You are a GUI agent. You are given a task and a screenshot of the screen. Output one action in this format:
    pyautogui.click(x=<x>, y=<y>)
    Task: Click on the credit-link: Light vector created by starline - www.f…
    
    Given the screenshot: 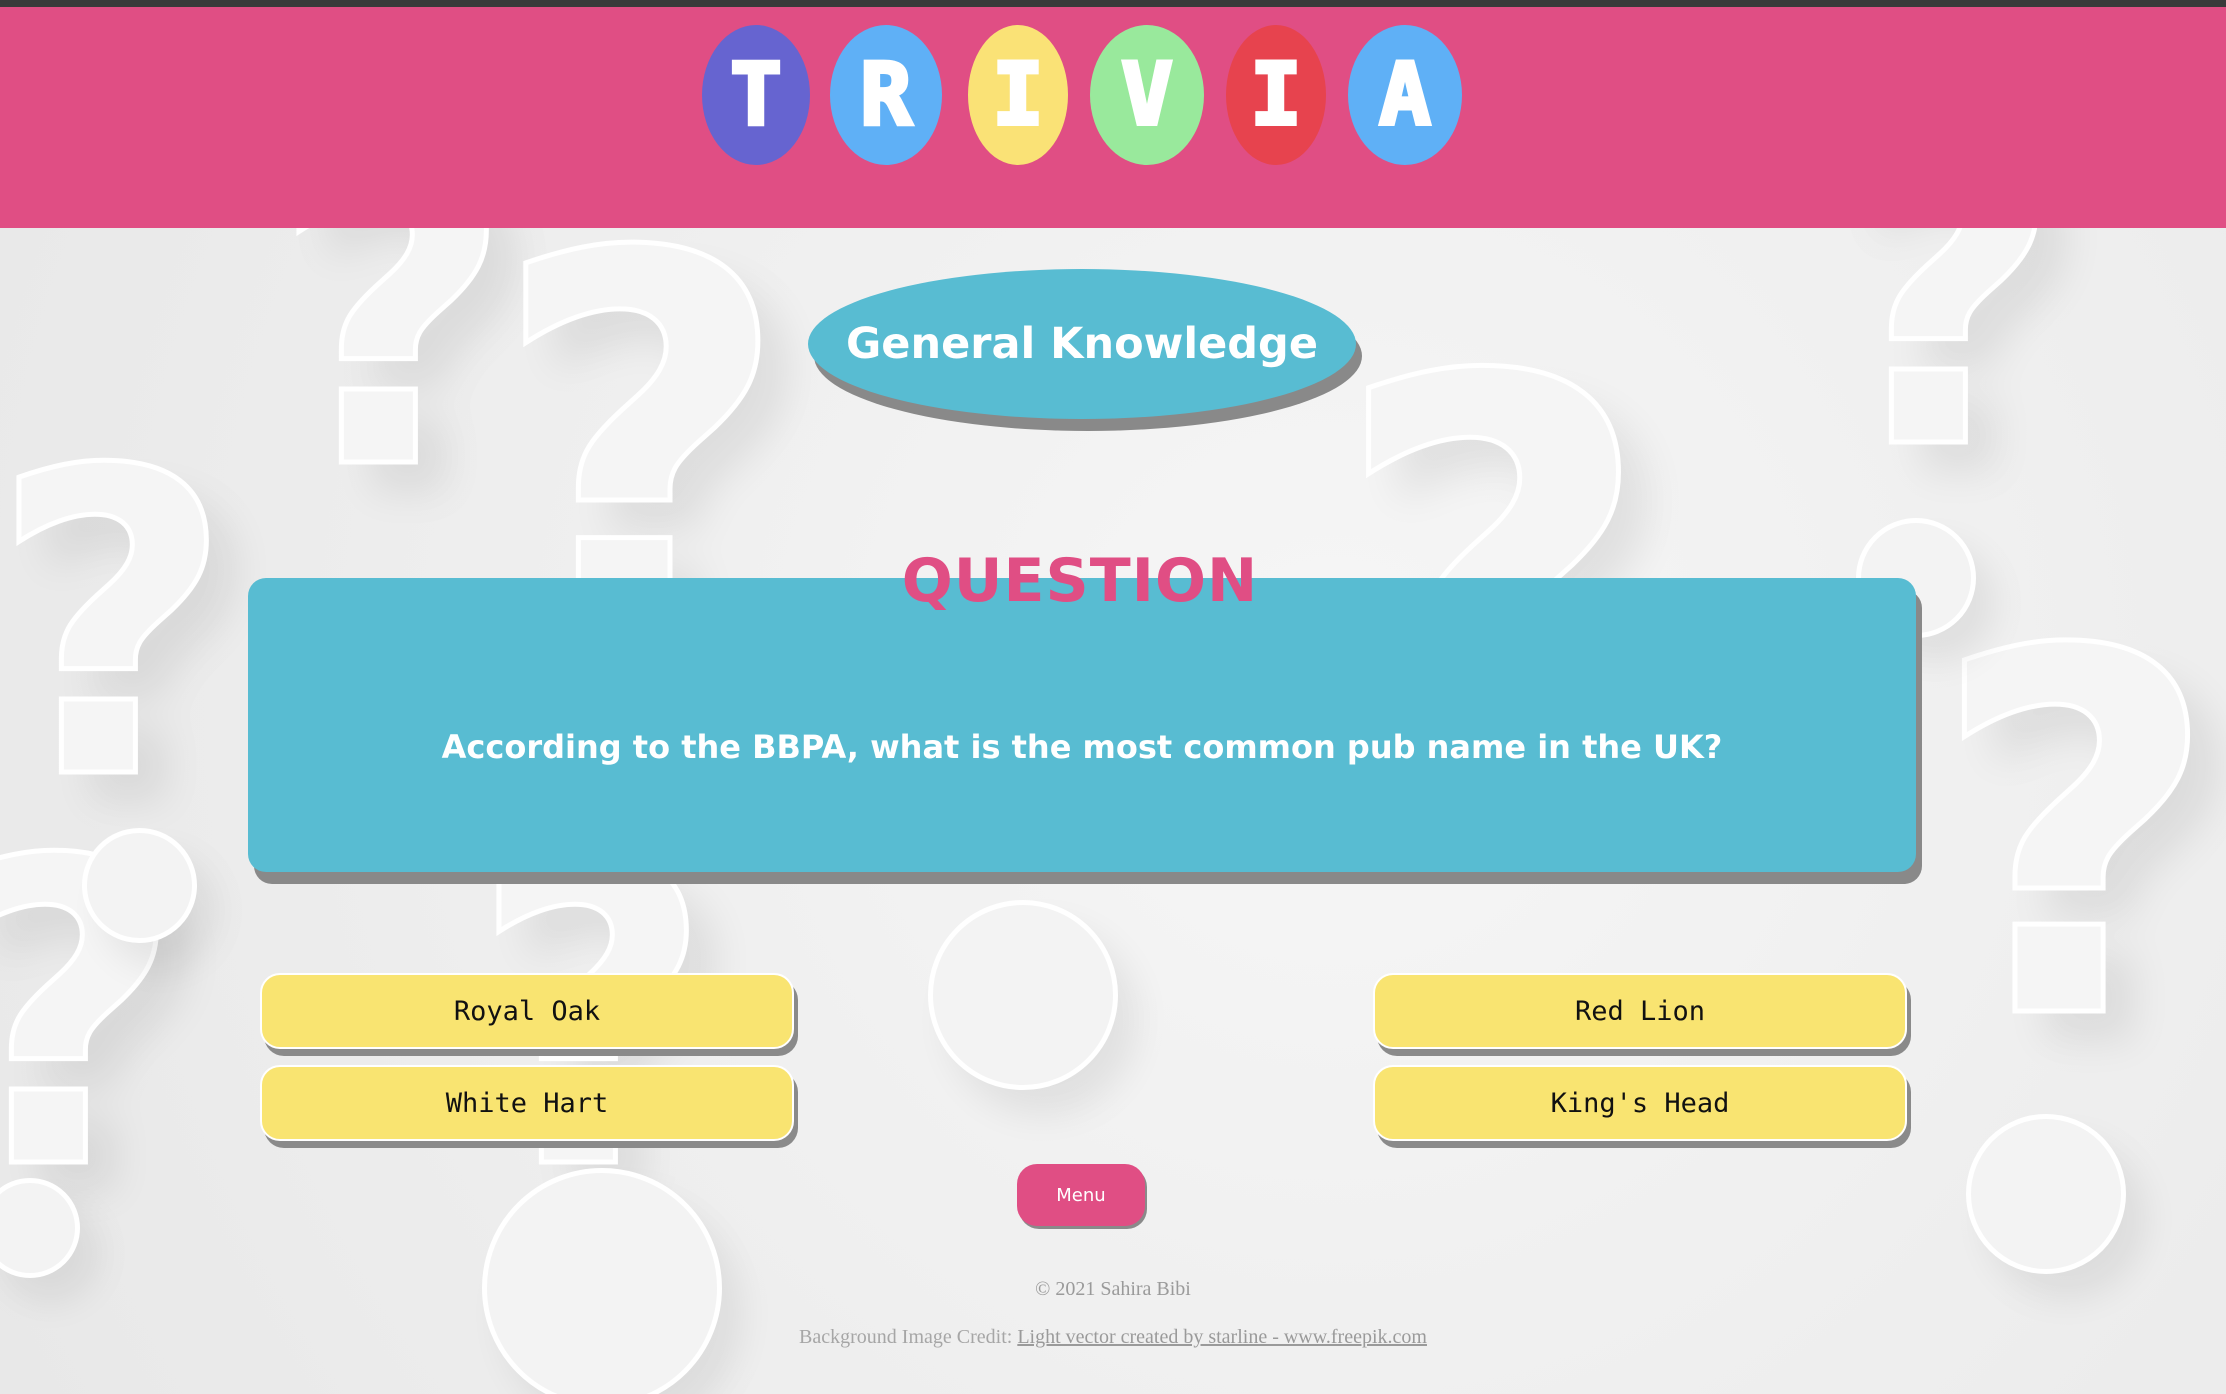 What is the action you would take?
    pyautogui.click(x=1222, y=1337)
    